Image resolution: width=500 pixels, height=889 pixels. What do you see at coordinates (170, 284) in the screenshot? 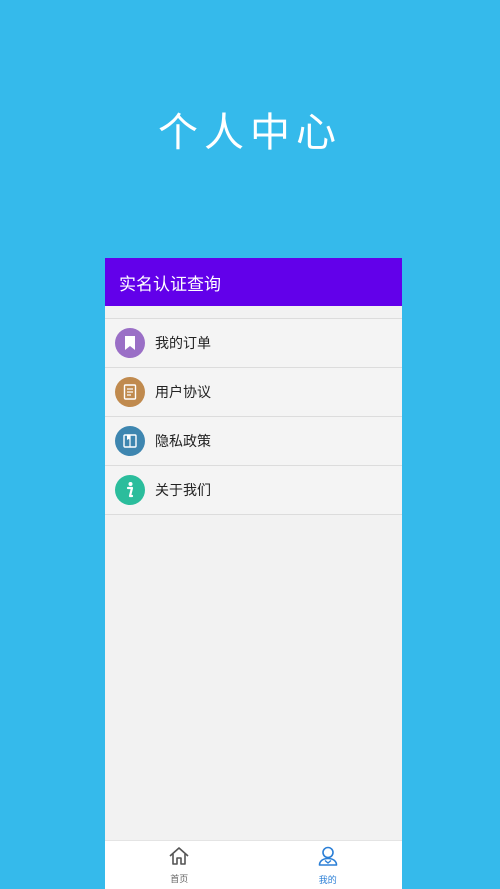
I see `app-bar-title: 实名认证查询` at bounding box center [170, 284].